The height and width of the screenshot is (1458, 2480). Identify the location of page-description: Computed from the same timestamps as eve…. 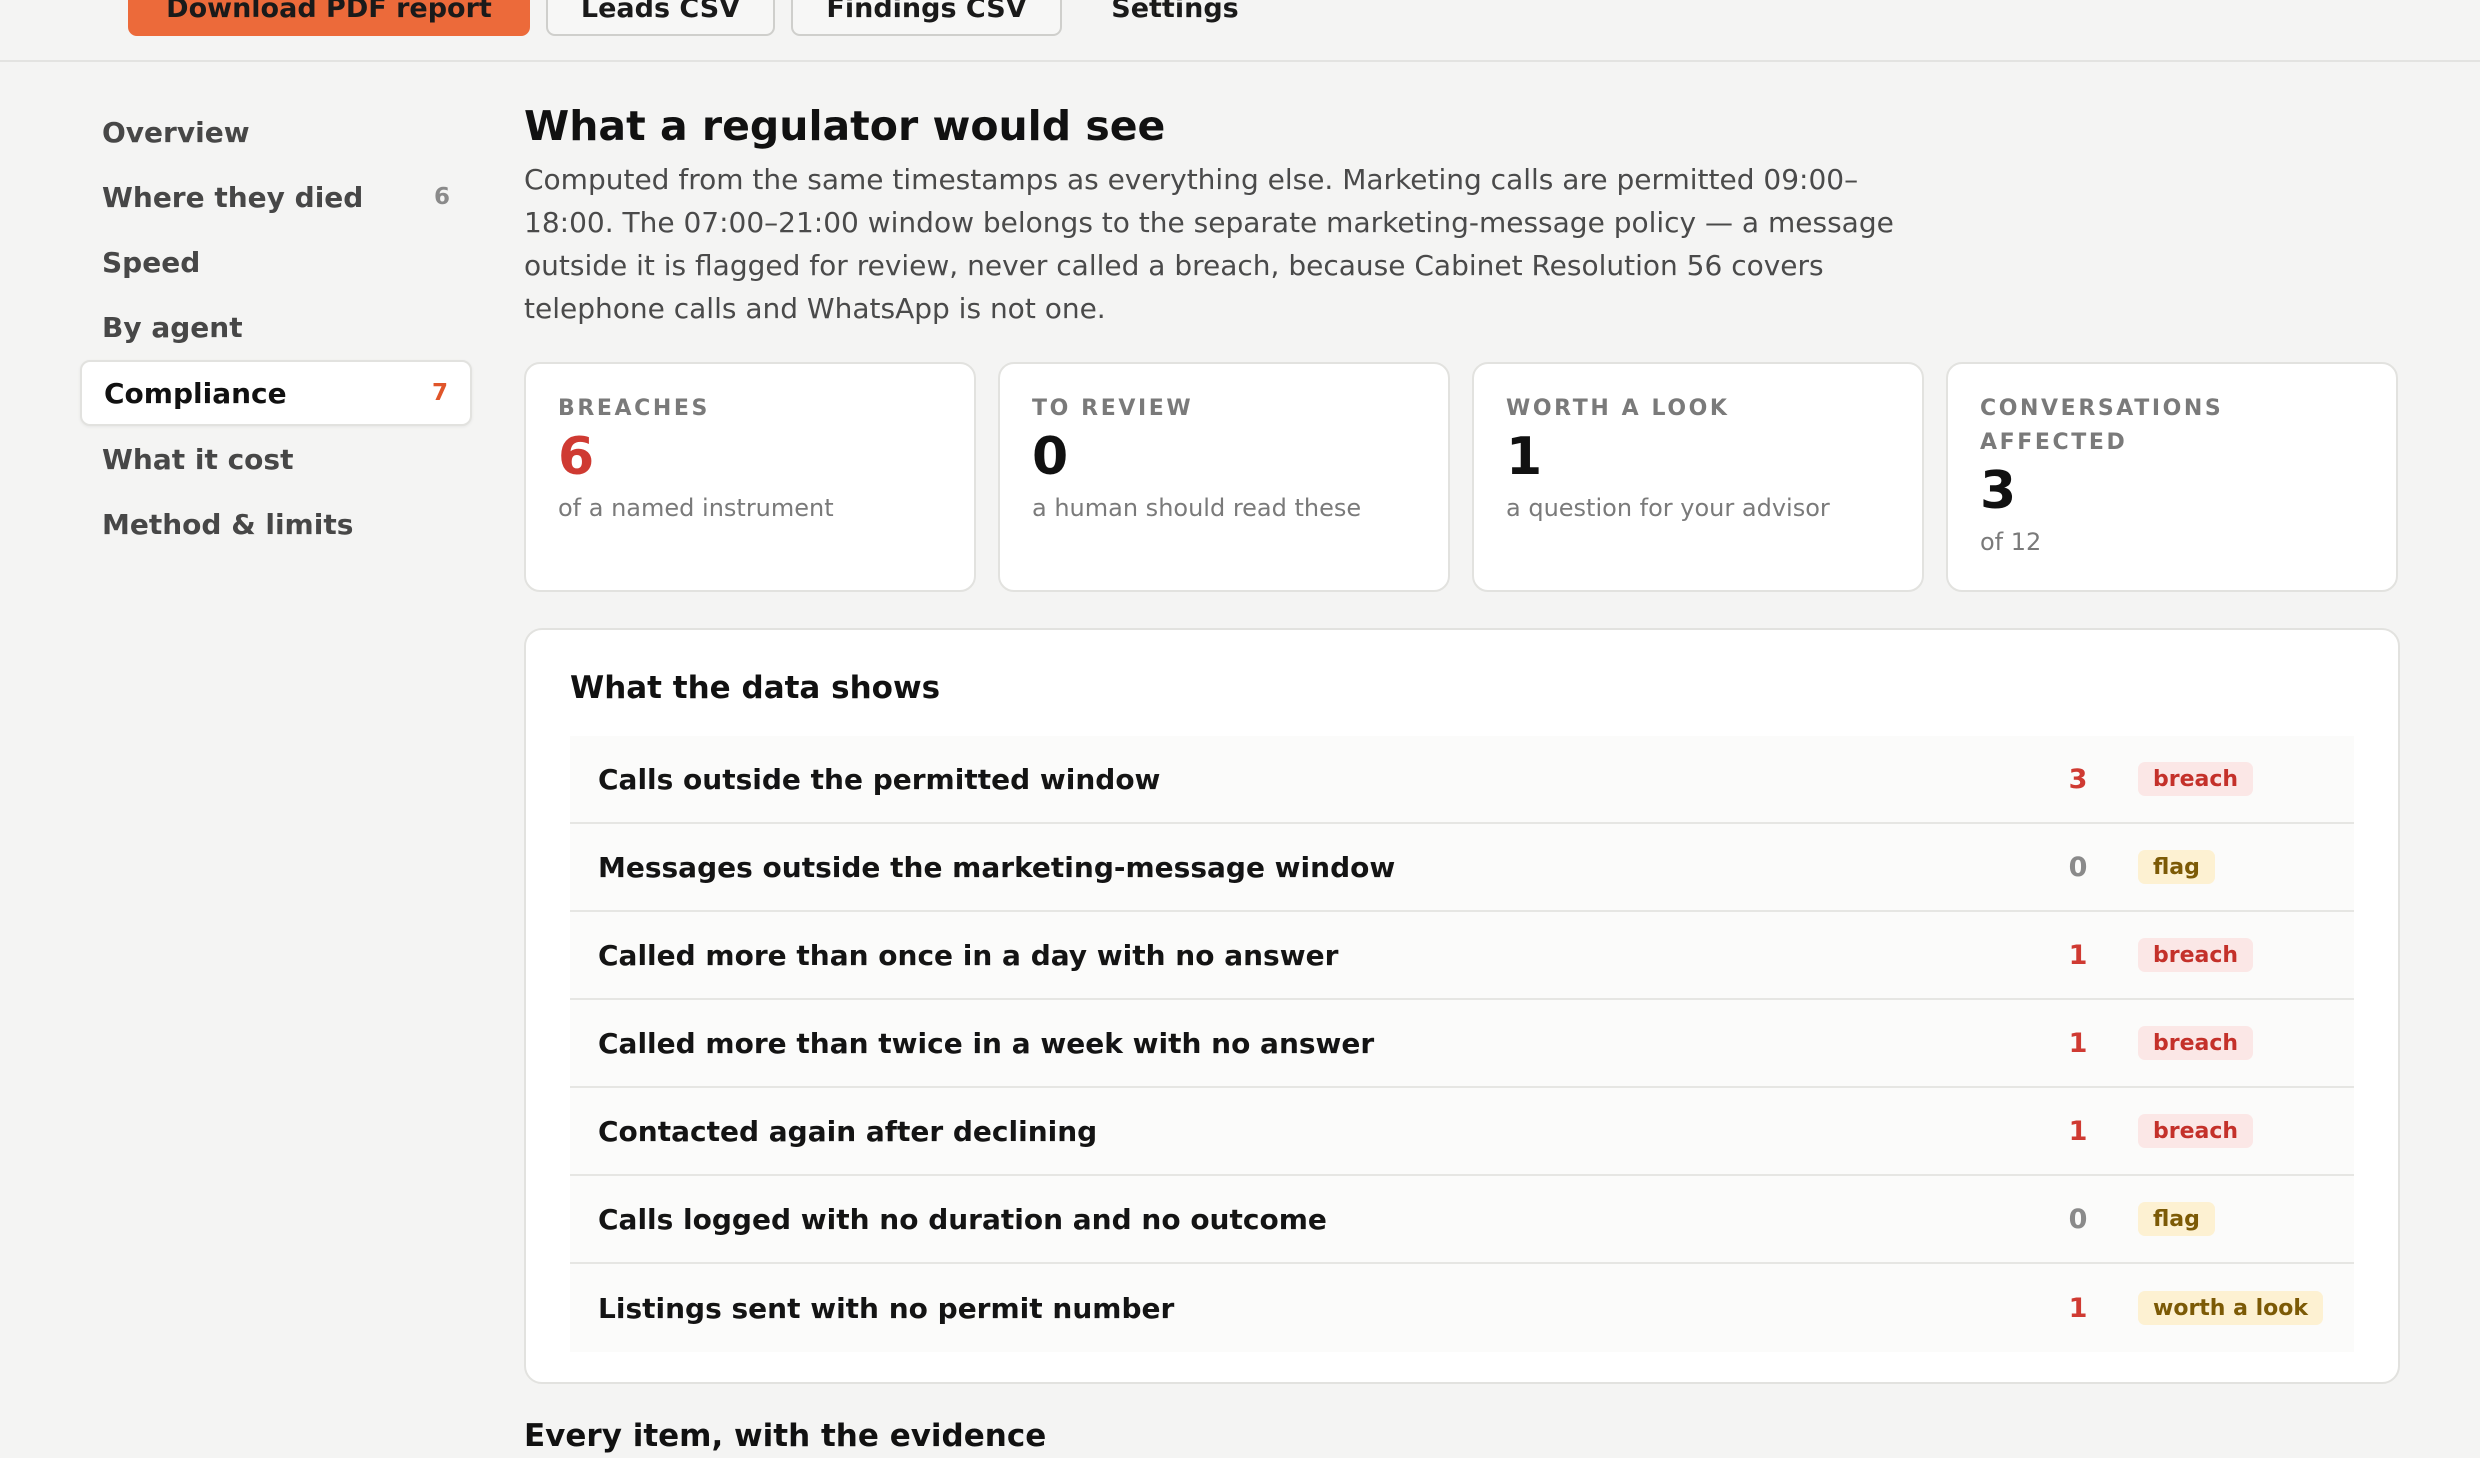
(1209, 244).